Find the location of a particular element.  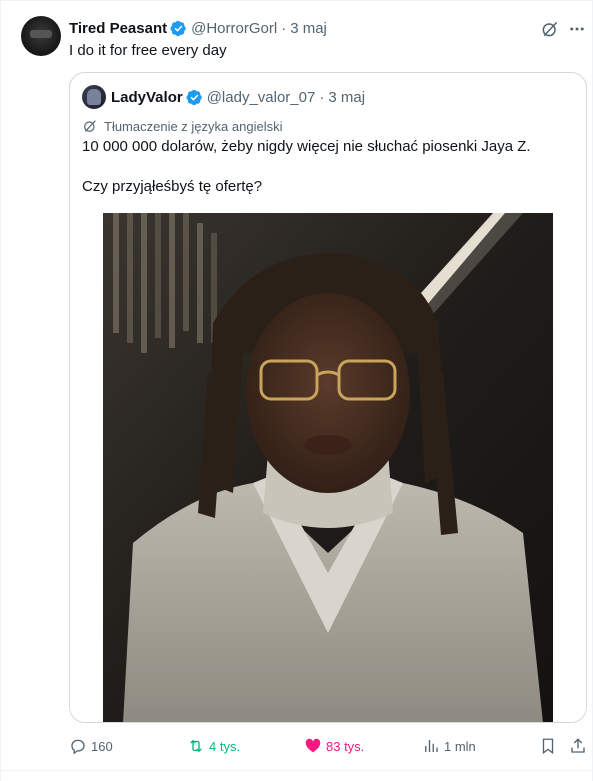

repost-icon is located at coordinates (196, 746).